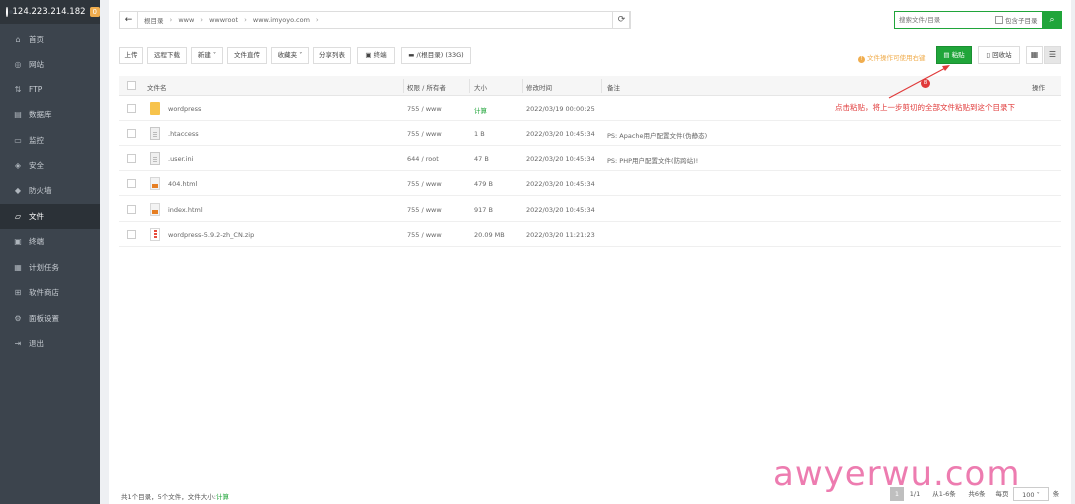 Image resolution: width=1075 pixels, height=504 pixels. I want to click on file-name: .user.ini, so click(180, 159).